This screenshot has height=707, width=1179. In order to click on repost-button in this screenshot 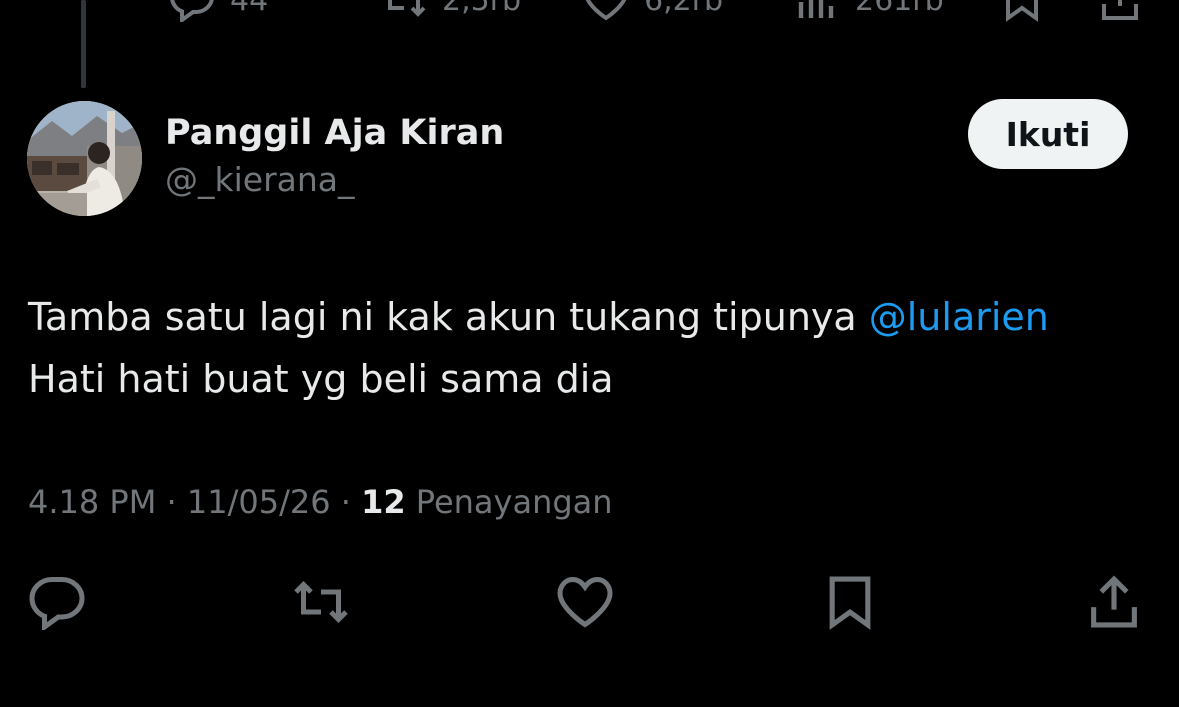, I will do `click(321, 602)`.